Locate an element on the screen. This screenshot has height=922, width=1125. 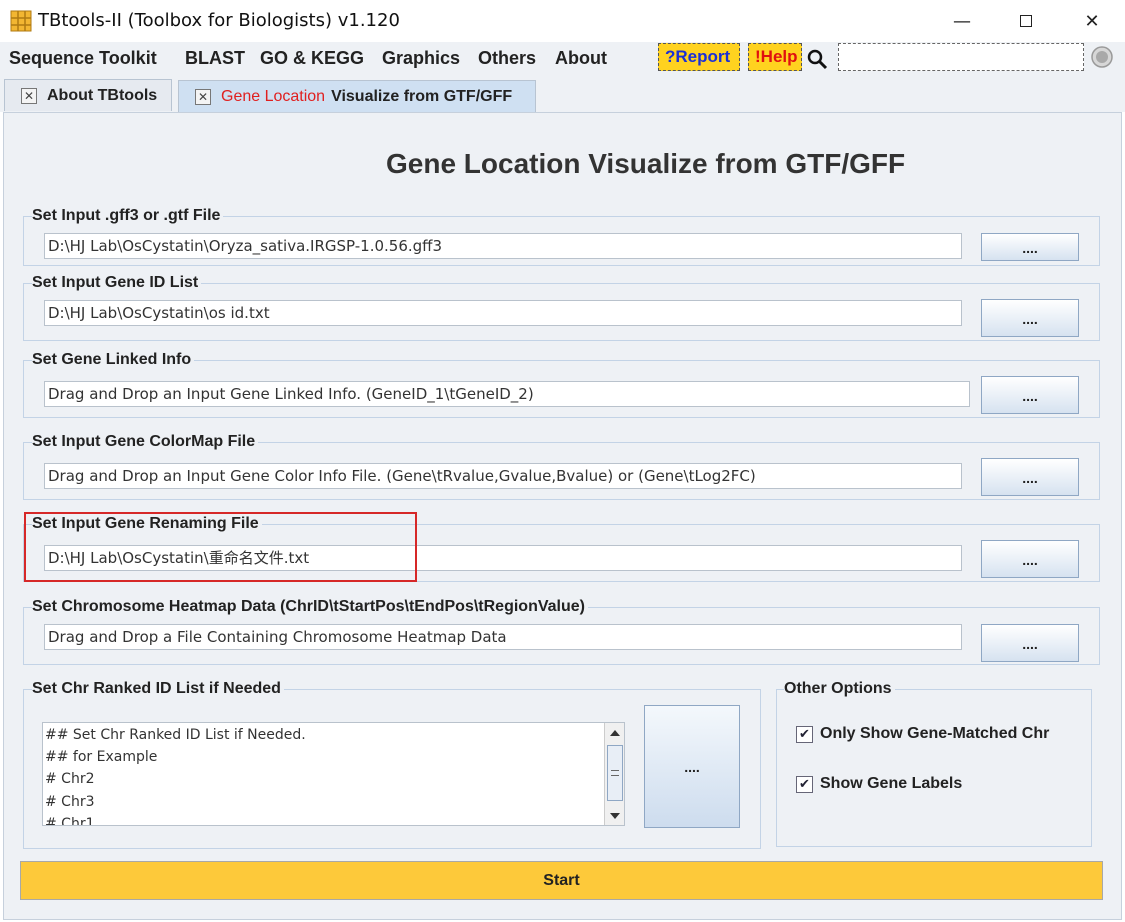
scroll-thumb is located at coordinates (615, 773).